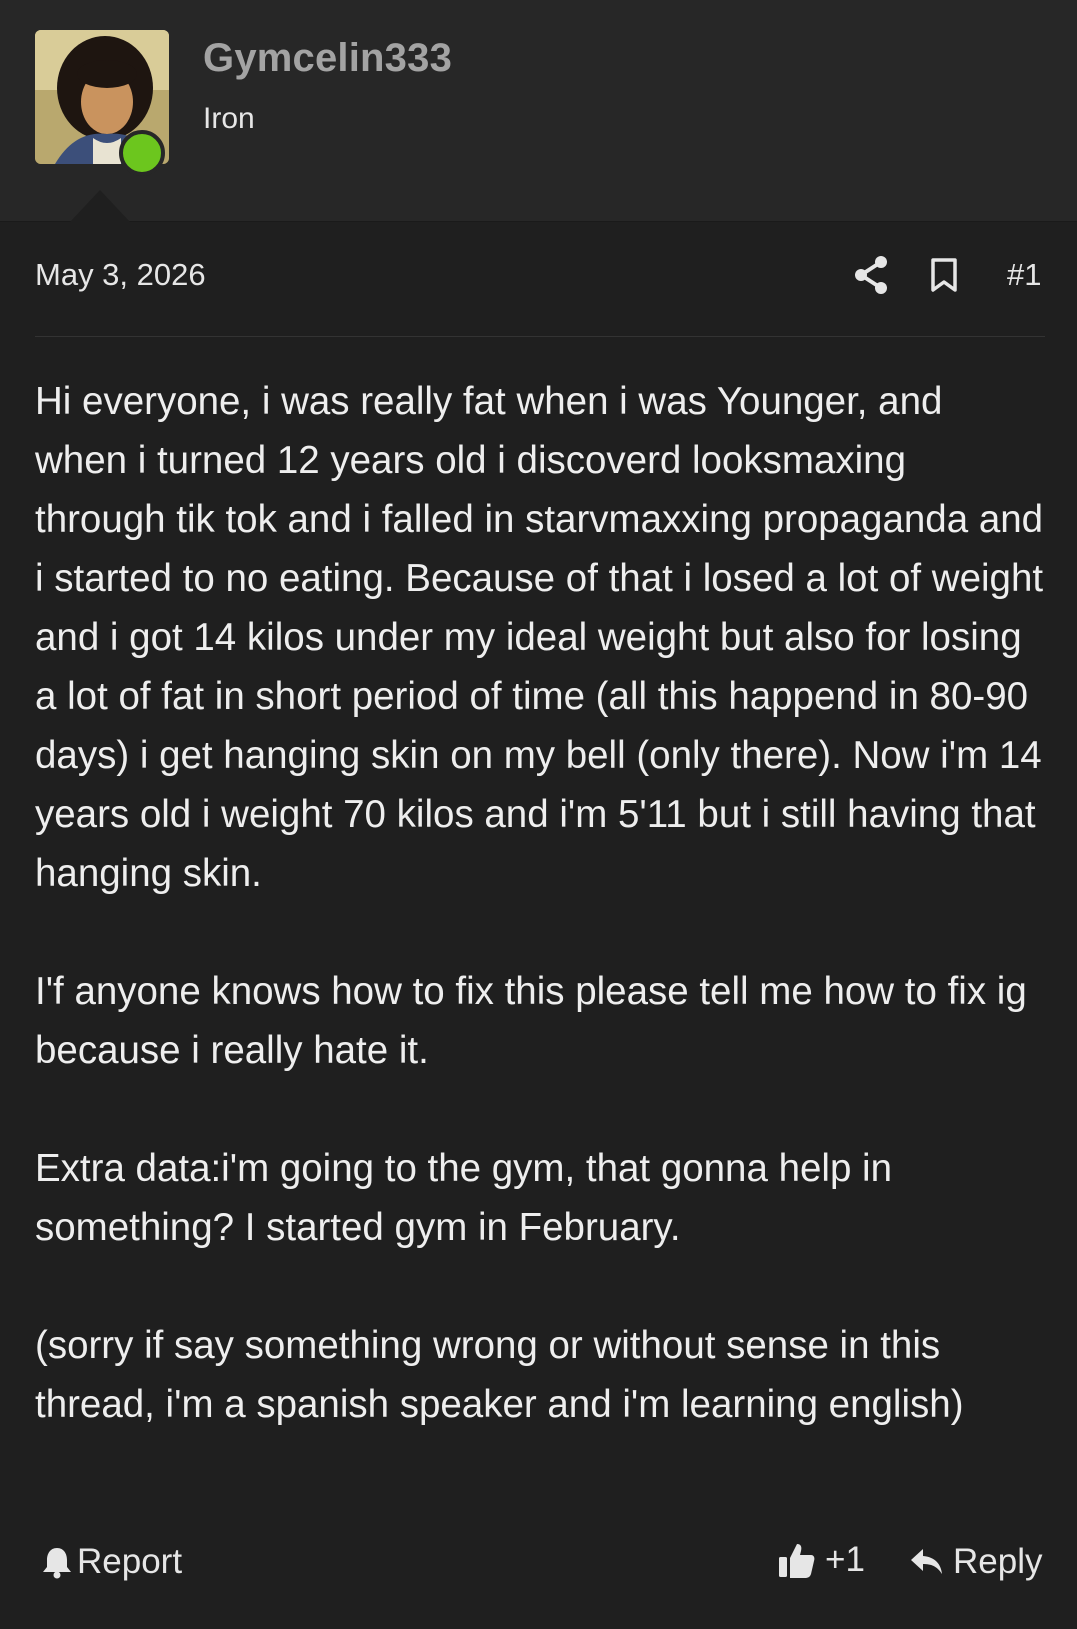 This screenshot has height=1629, width=1077. I want to click on online-status-indicator, so click(142, 153).